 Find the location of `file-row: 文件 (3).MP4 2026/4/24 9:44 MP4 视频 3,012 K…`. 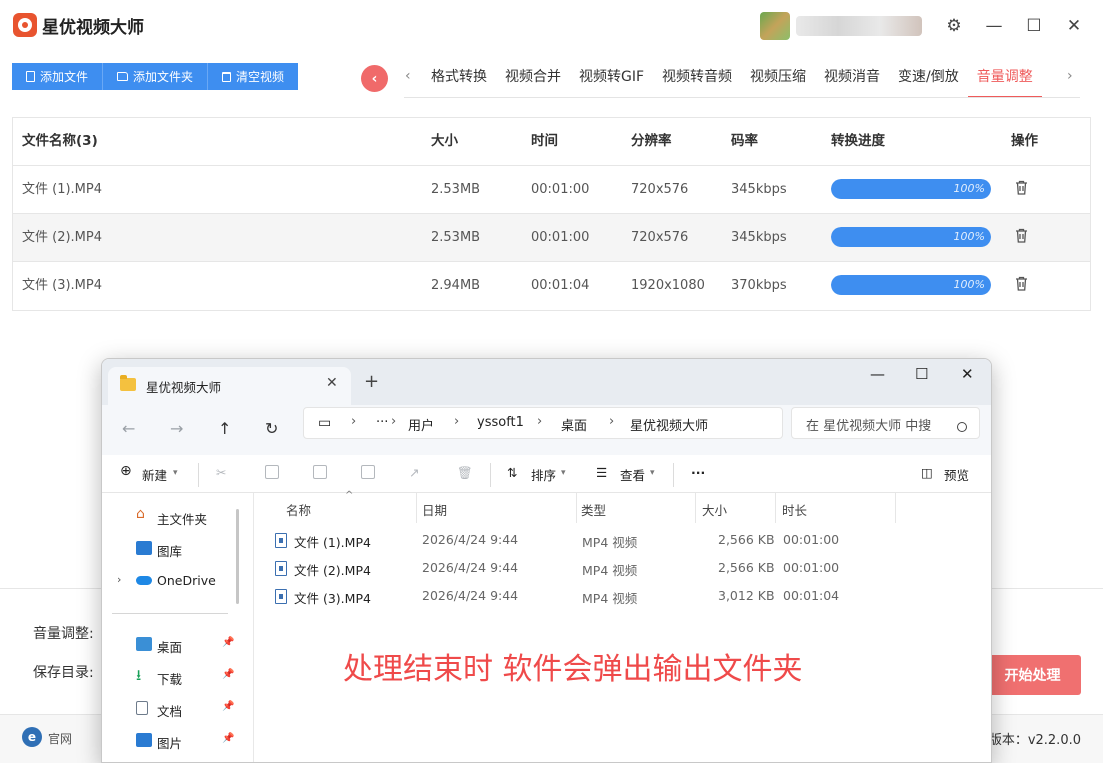

file-row: 文件 (3).MP4 2026/4/24 9:44 MP4 视频 3,012 K… is located at coordinates (622, 596).